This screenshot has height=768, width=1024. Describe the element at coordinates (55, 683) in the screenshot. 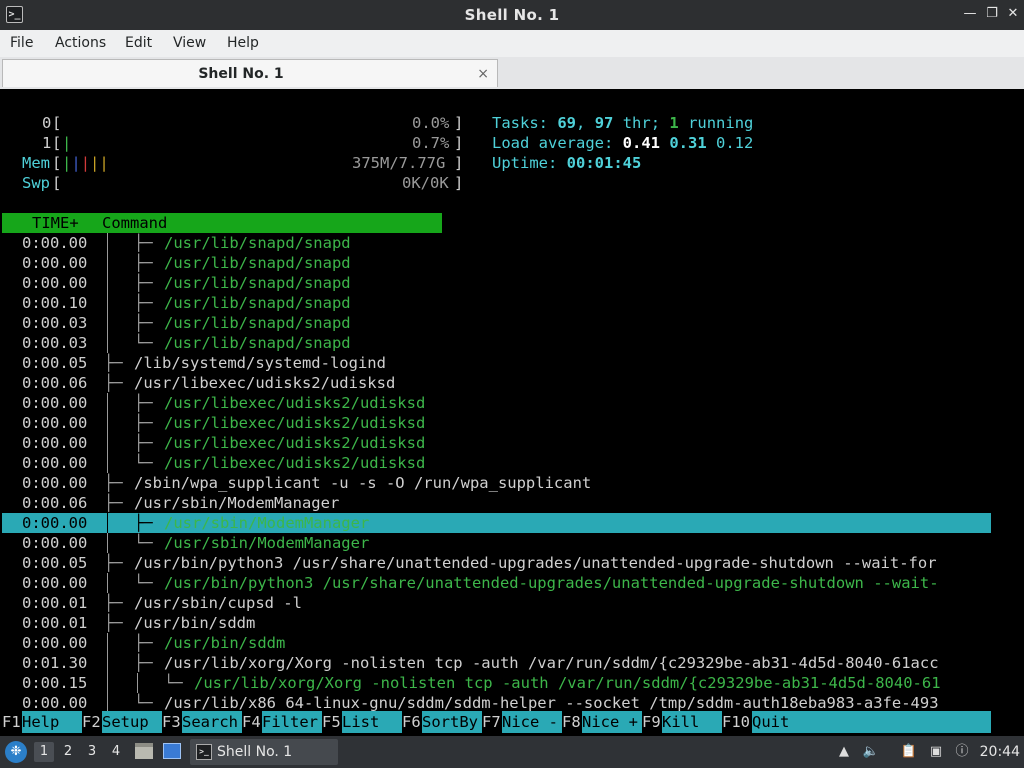

I see `process-time: 0:00.15` at that location.